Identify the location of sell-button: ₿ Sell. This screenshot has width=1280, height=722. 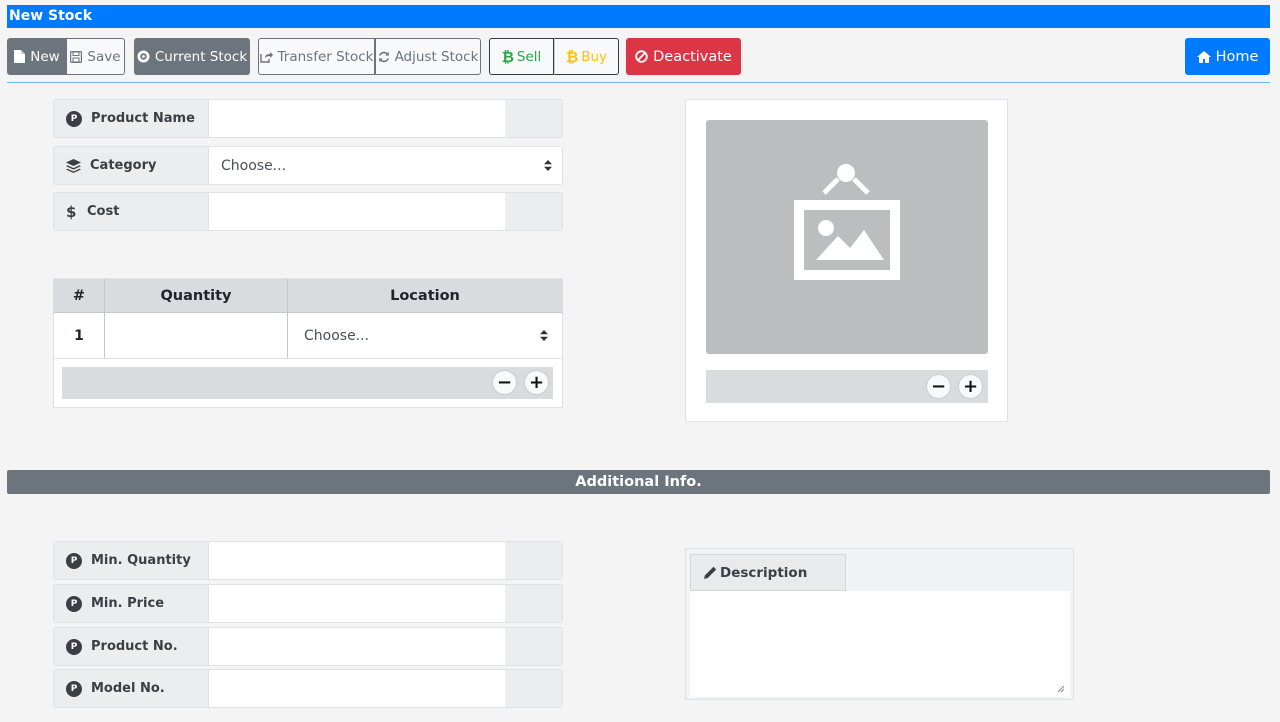
(521, 56).